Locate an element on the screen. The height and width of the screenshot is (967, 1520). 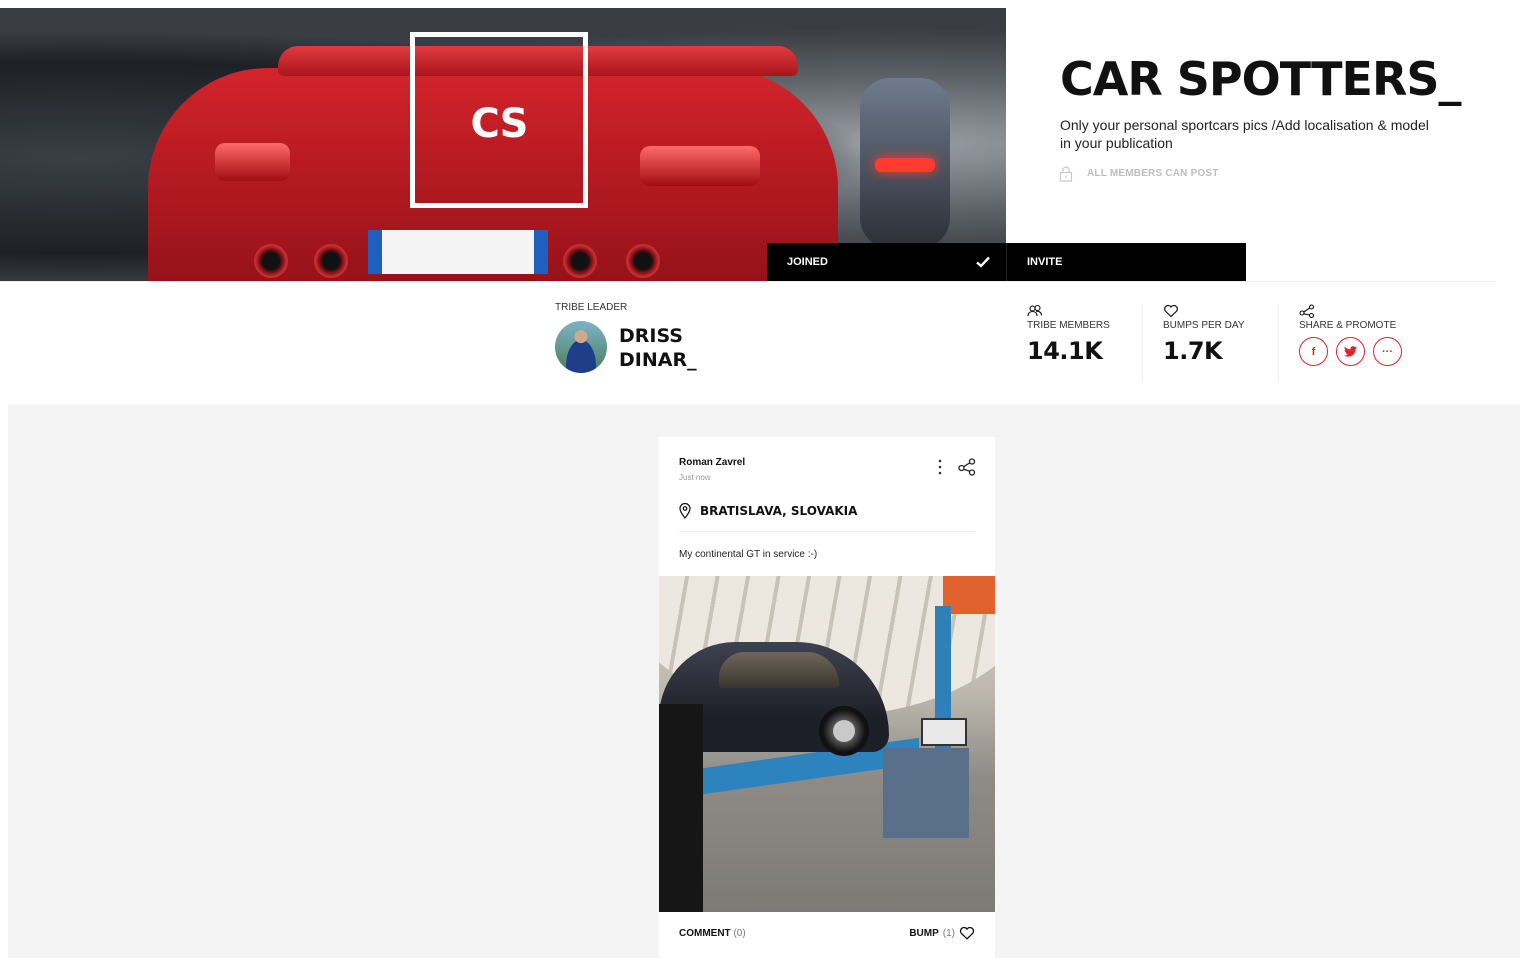
facebook-share-button: f is located at coordinates (1313, 351).